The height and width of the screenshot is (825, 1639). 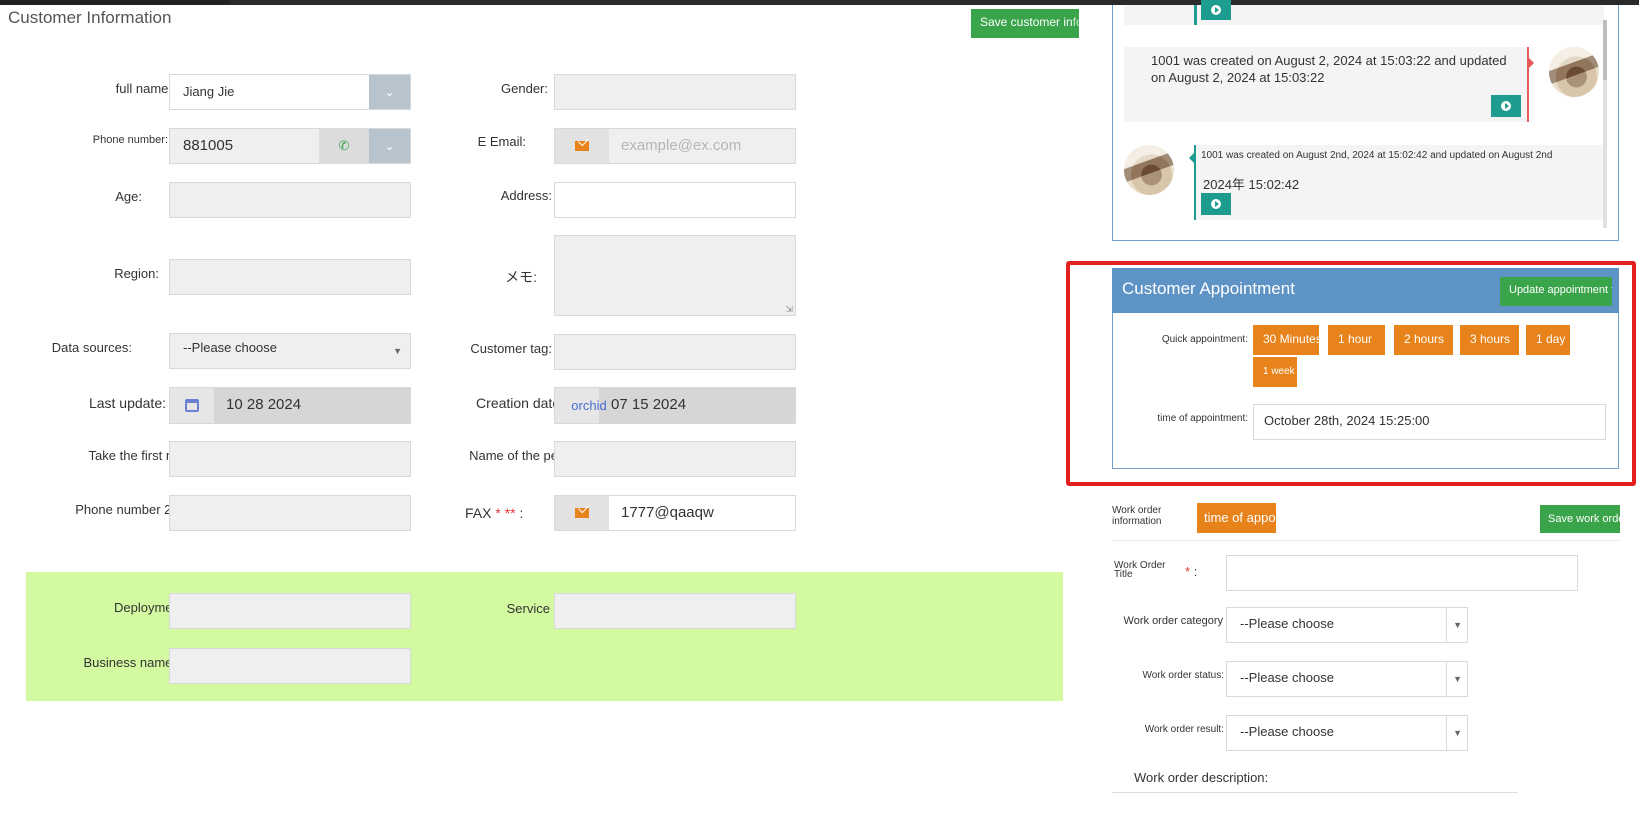 What do you see at coordinates (208, 145) in the screenshot?
I see `phone-value: 881005` at bounding box center [208, 145].